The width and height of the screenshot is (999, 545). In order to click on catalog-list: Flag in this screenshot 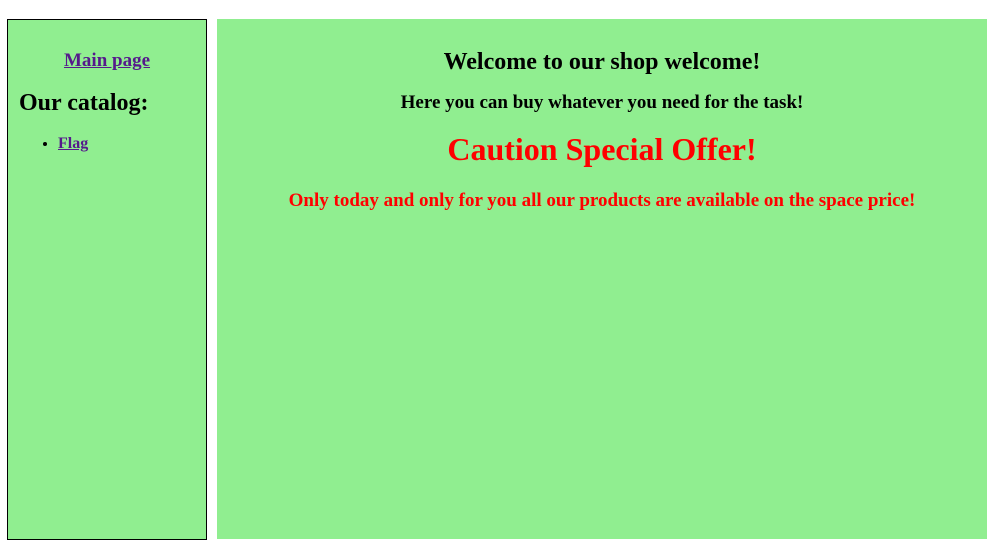, I will do `click(107, 144)`.